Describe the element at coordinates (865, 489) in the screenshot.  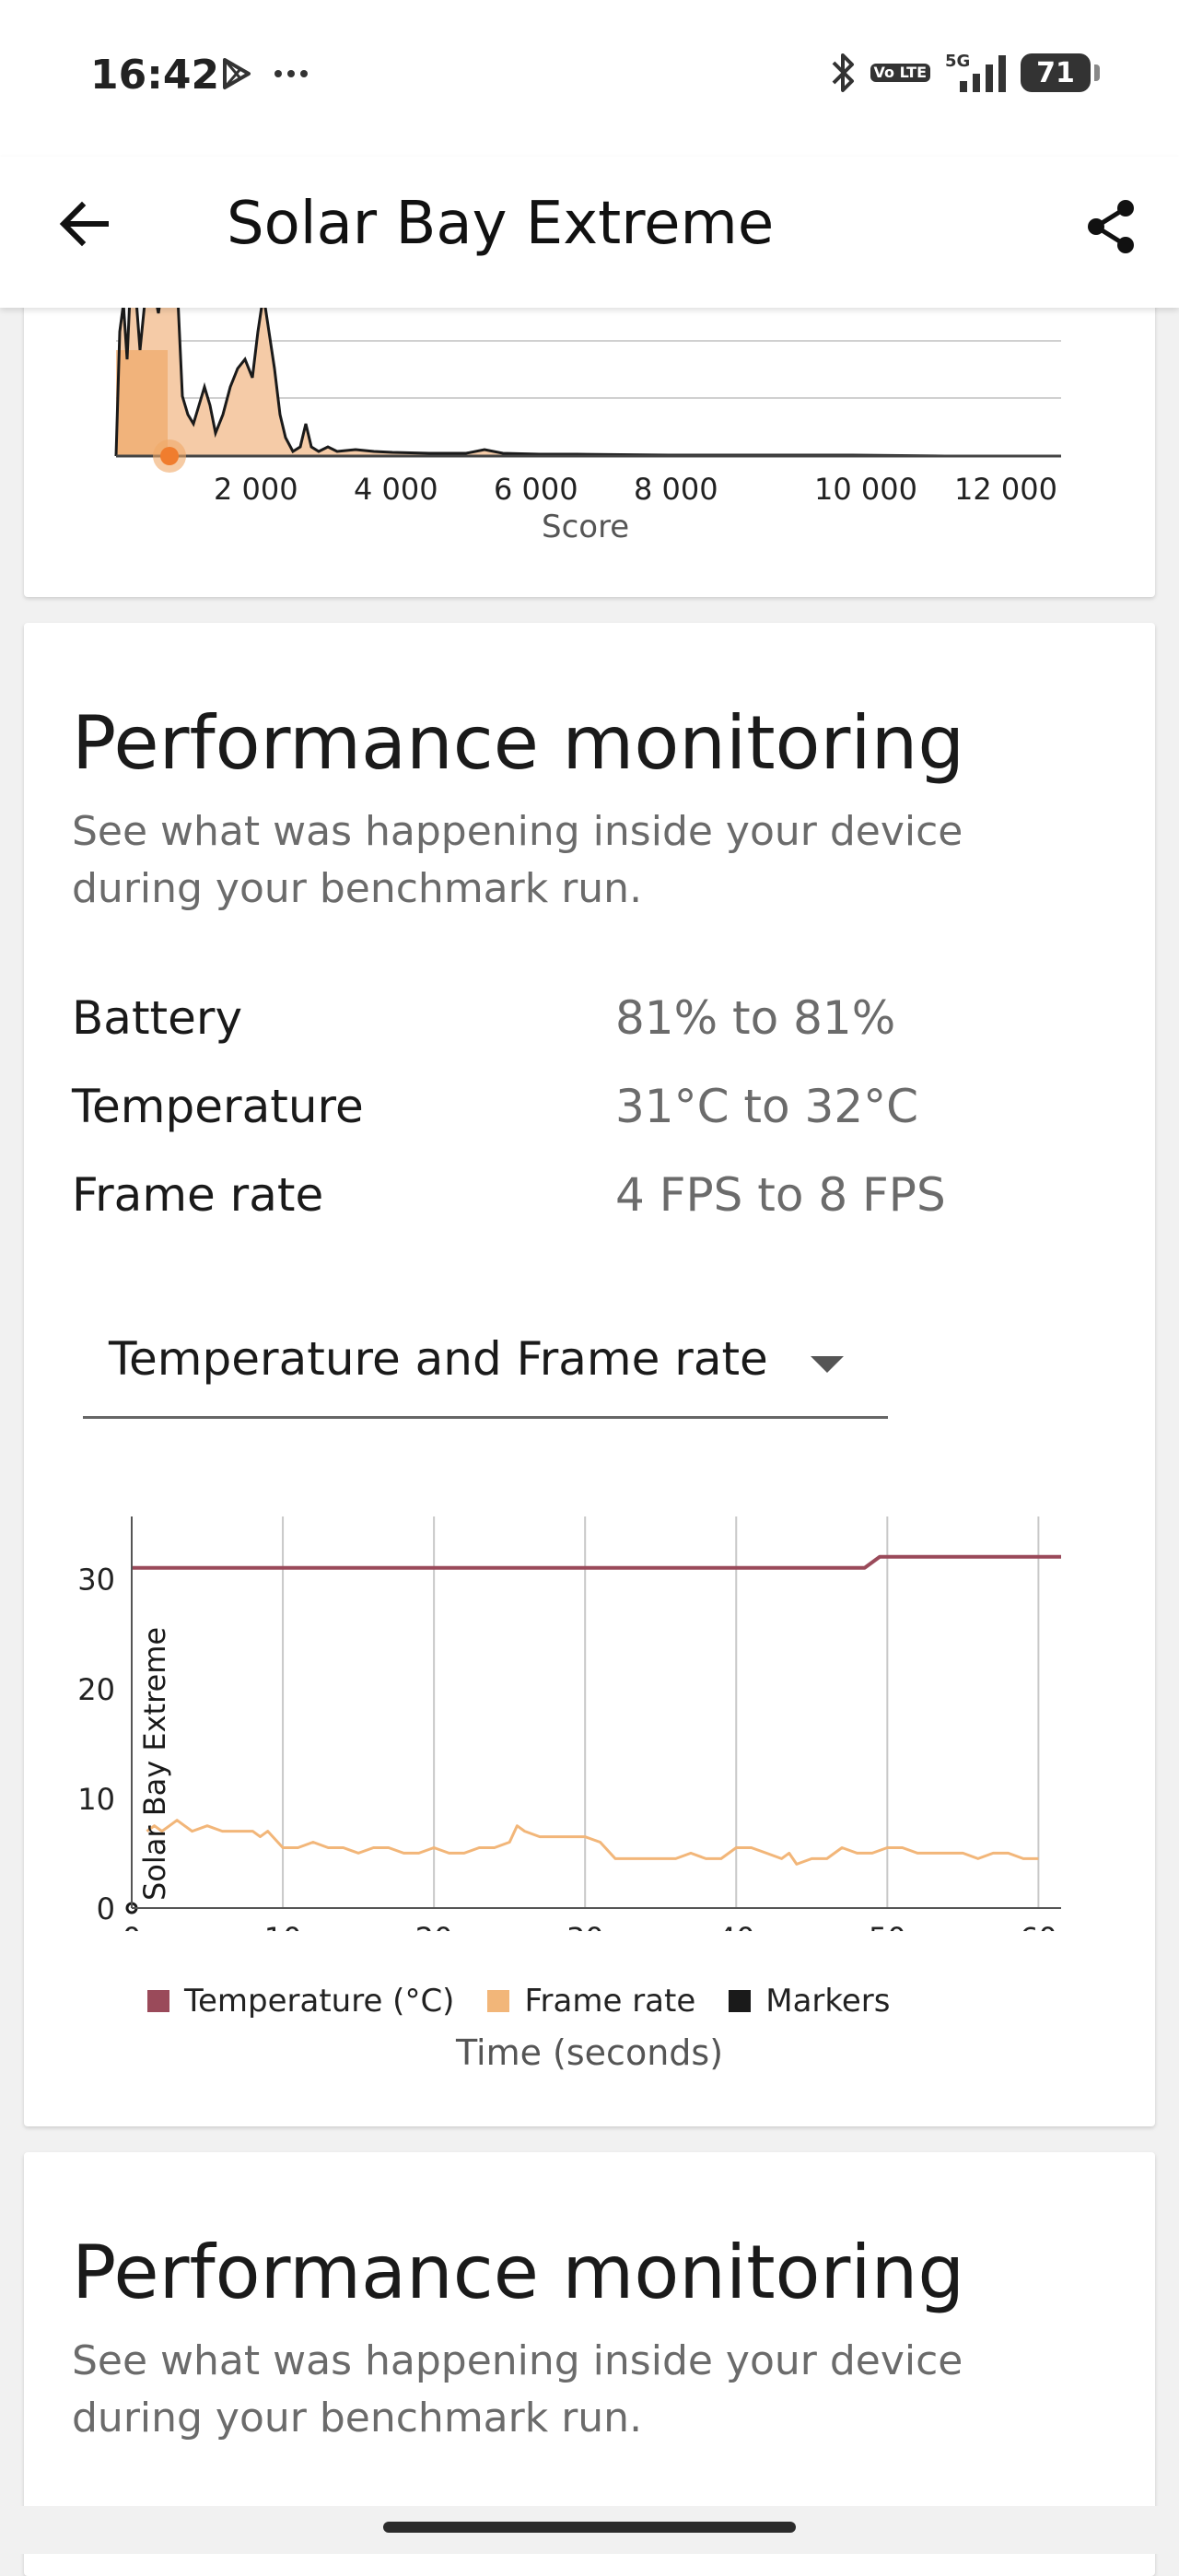
I see `dist-tick-label: 10 000` at that location.